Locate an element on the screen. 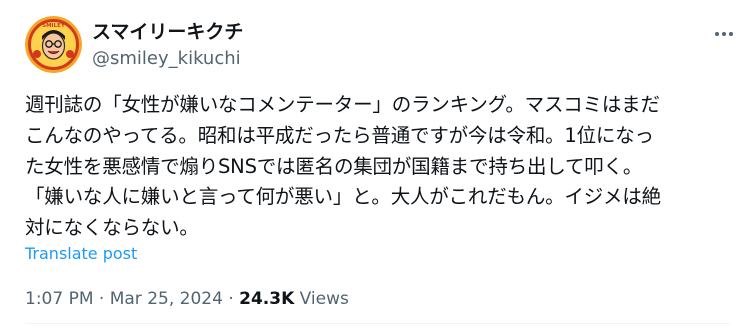 This screenshot has width=747, height=333. avatar-ring-text: SMILEY is located at coordinates (54, 26).